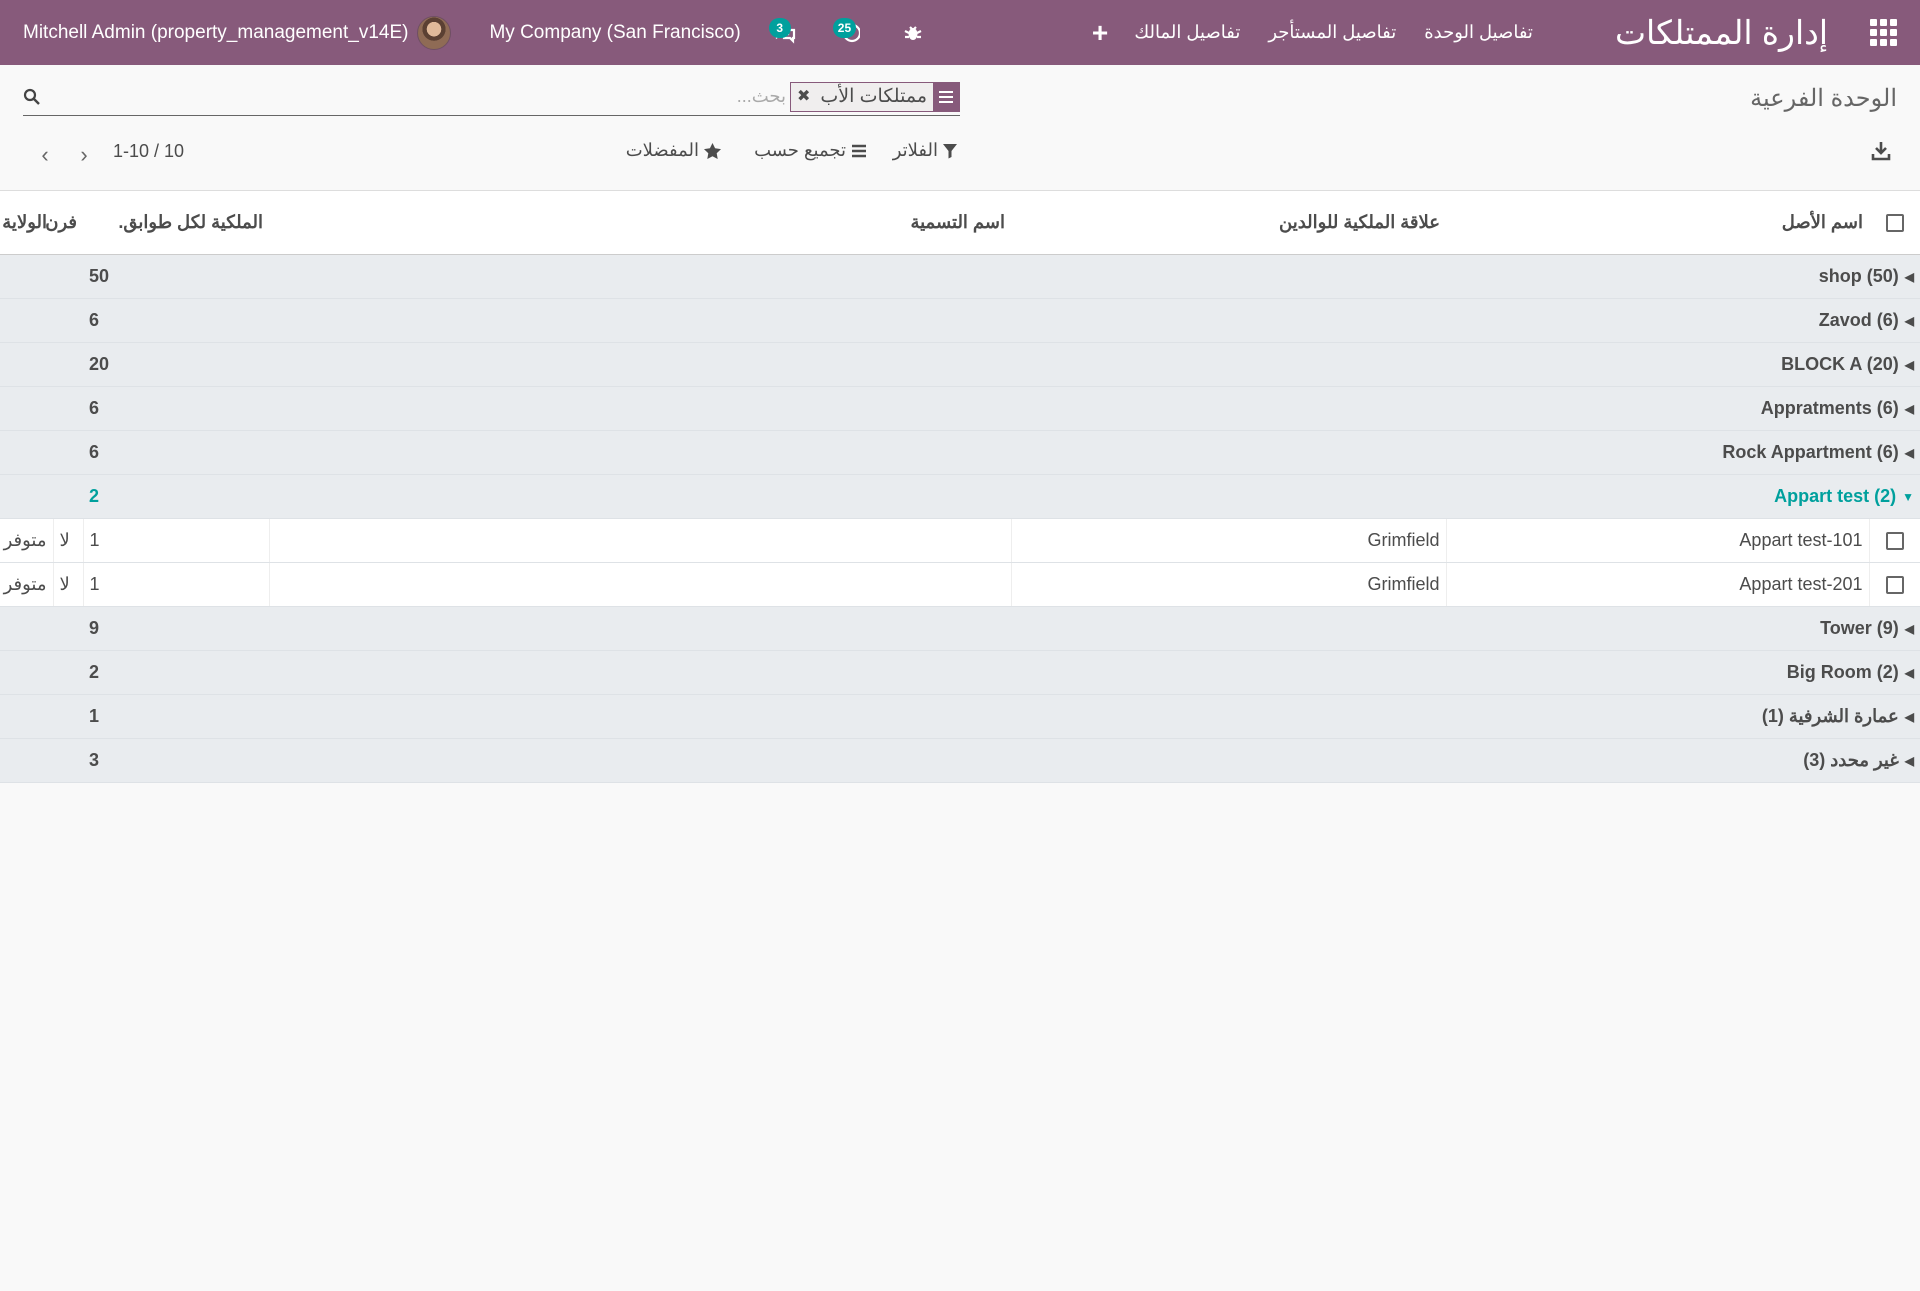 The width and height of the screenshot is (1920, 1291). I want to click on group-row: ◀ Rock Appartment (6) 6, so click(960, 452).